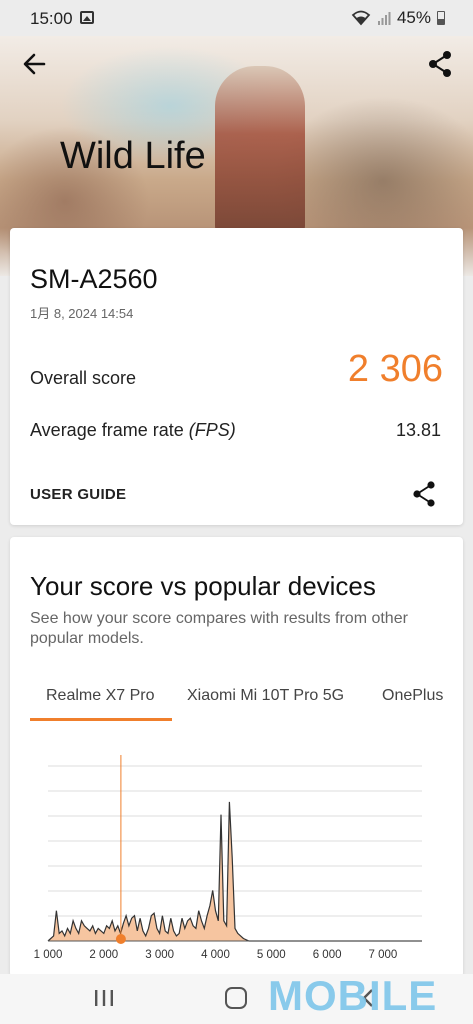 Image resolution: width=473 pixels, height=1024 pixels. I want to click on battery-percent: 45%, so click(413, 17).